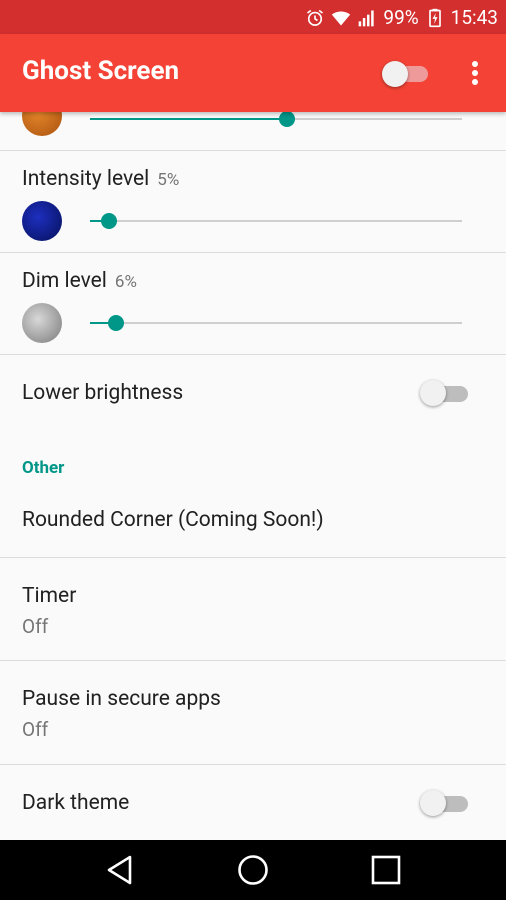 The height and width of the screenshot is (900, 506). I want to click on app-title: Ghost Screen, so click(101, 71).